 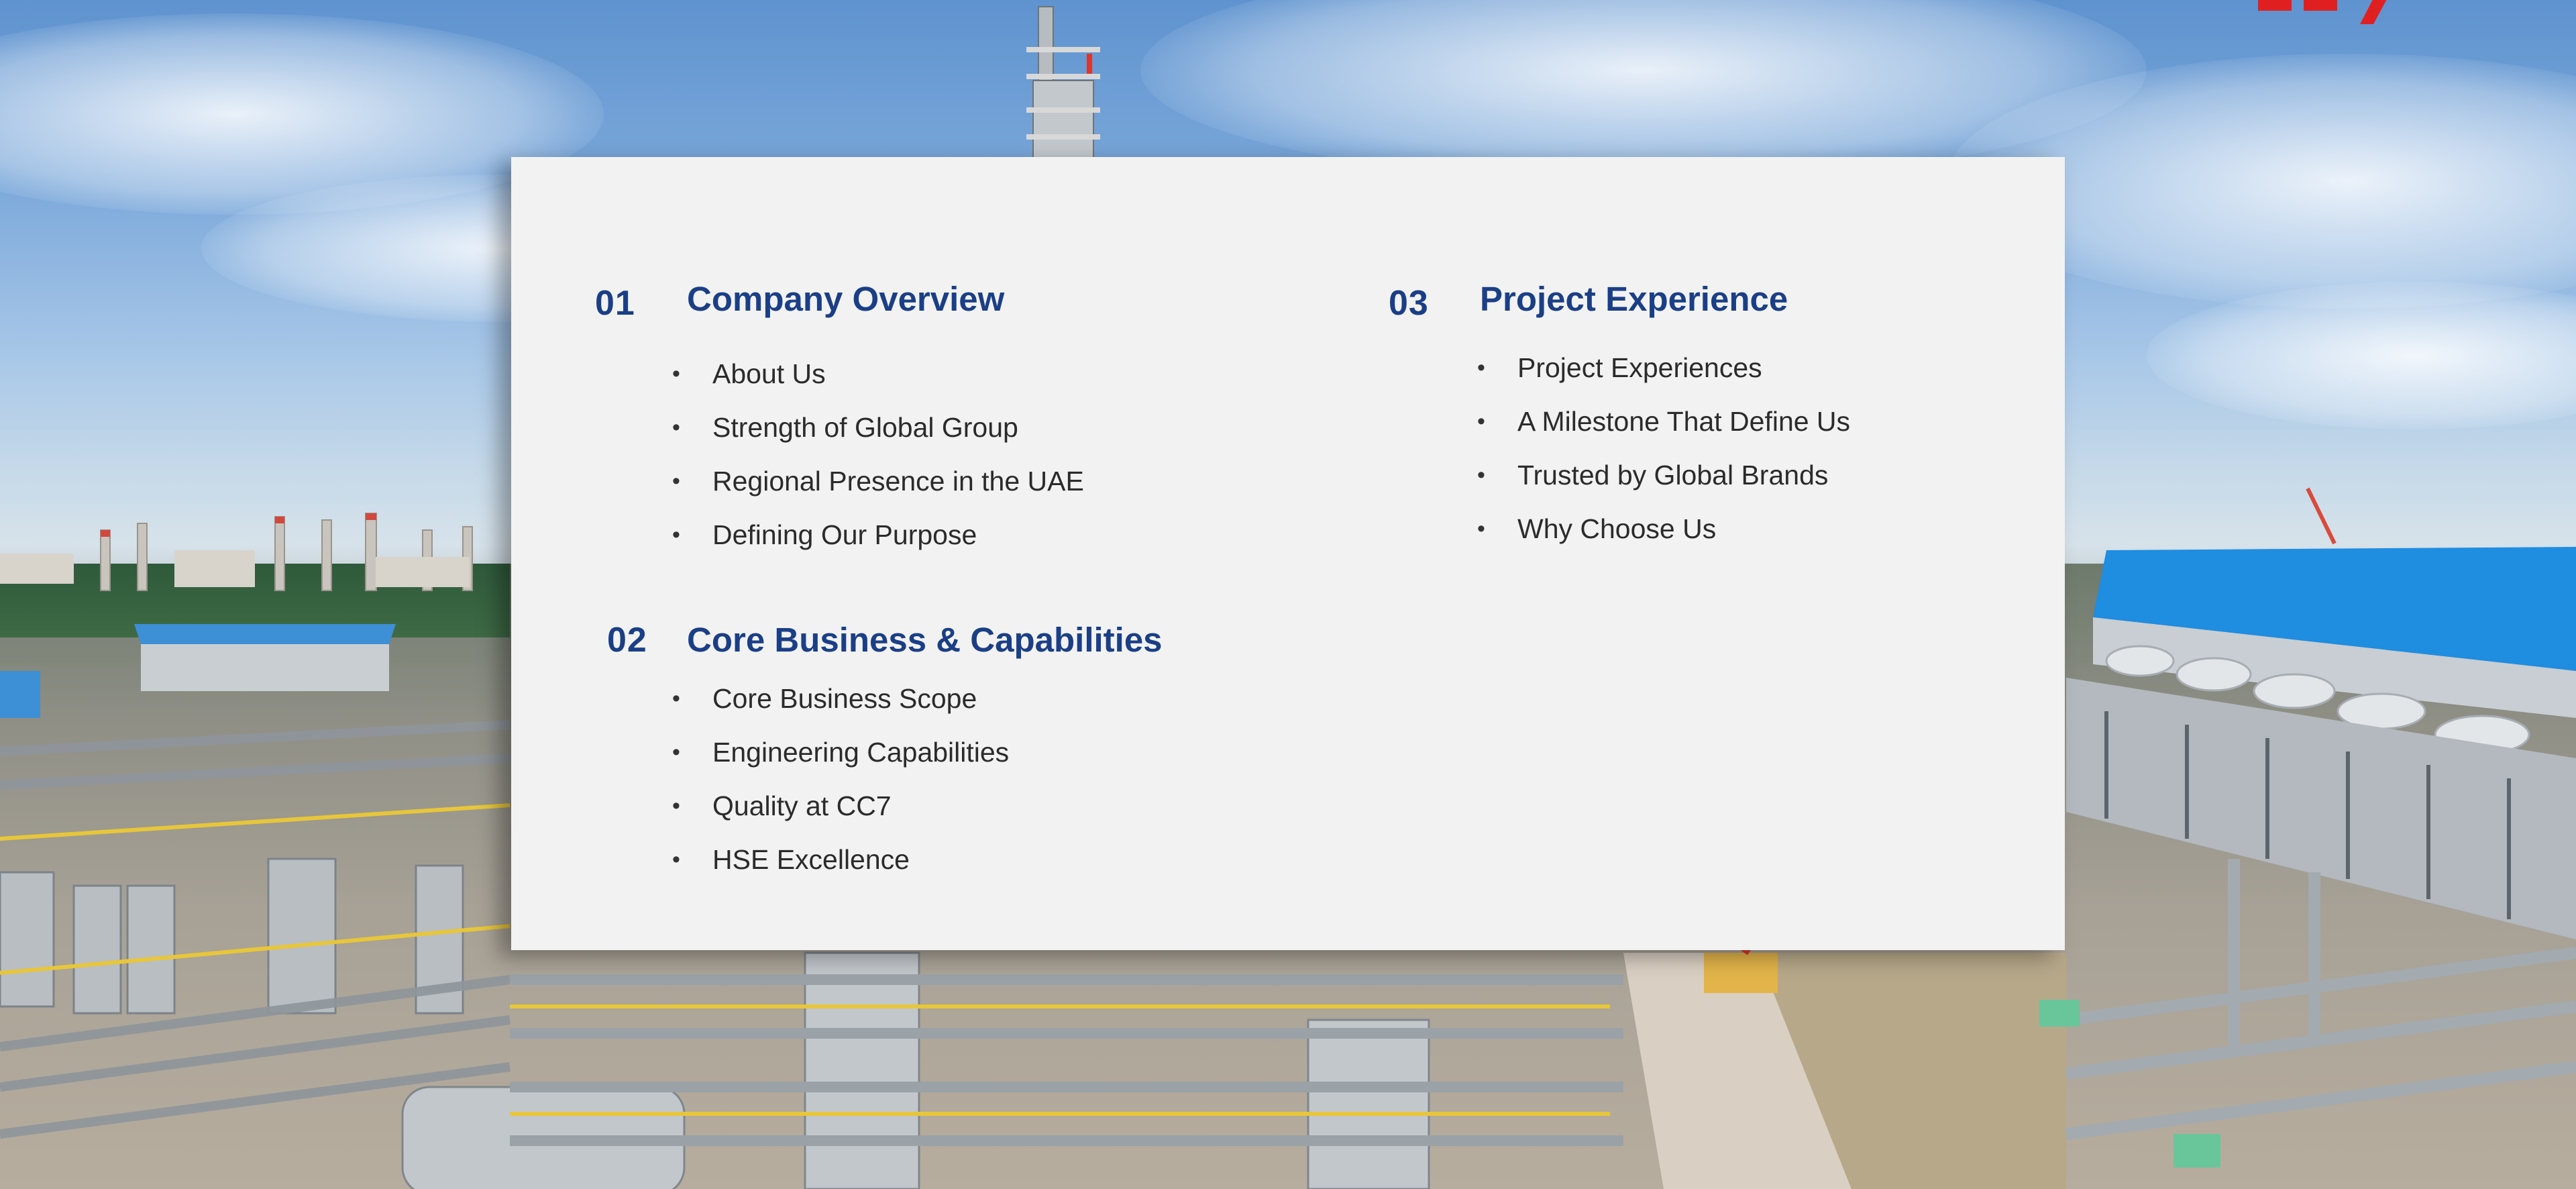 What do you see at coordinates (846, 299) in the screenshot?
I see `section-title: Company Overview` at bounding box center [846, 299].